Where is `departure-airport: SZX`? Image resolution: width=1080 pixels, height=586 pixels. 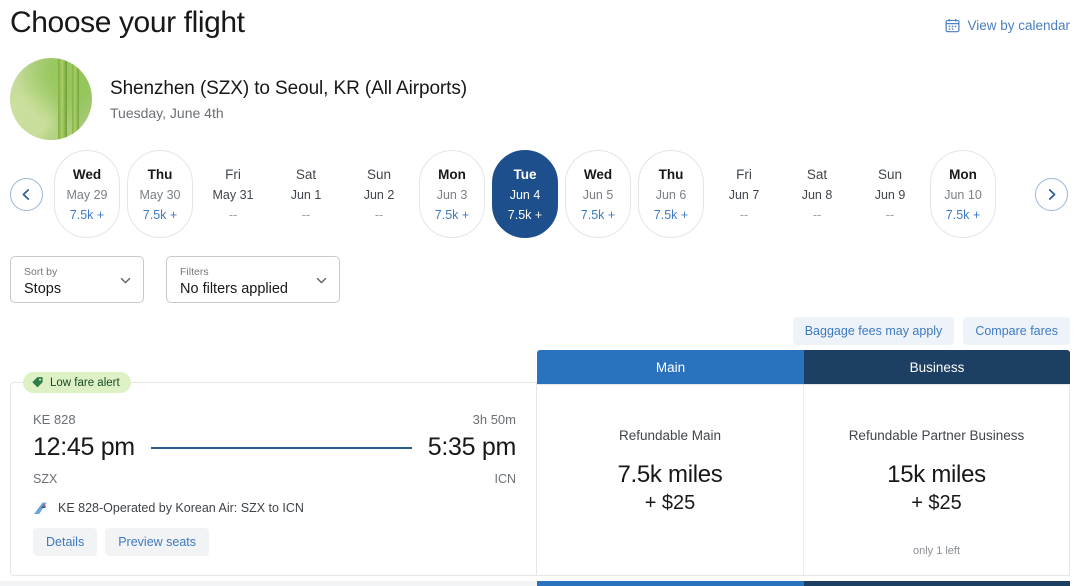 departure-airport: SZX is located at coordinates (45, 479).